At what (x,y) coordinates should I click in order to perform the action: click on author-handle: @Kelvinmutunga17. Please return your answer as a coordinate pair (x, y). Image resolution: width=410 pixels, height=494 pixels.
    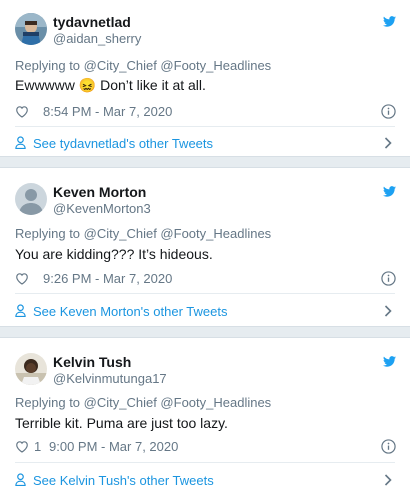
    Looking at the image, I should click on (110, 378).